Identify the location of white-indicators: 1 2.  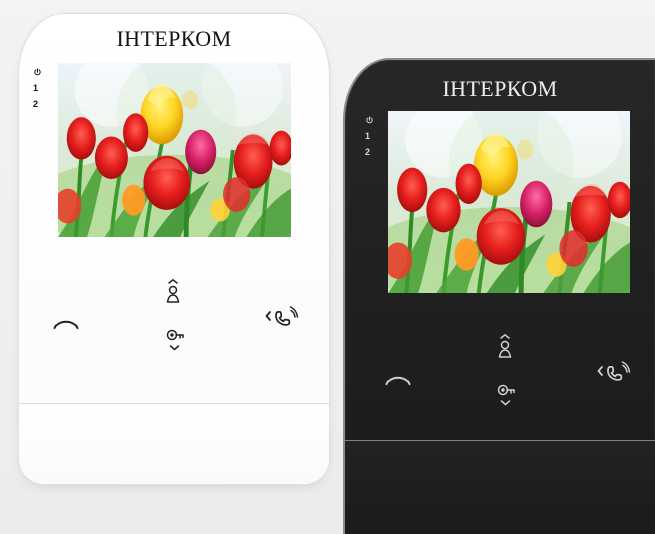
(37, 88).